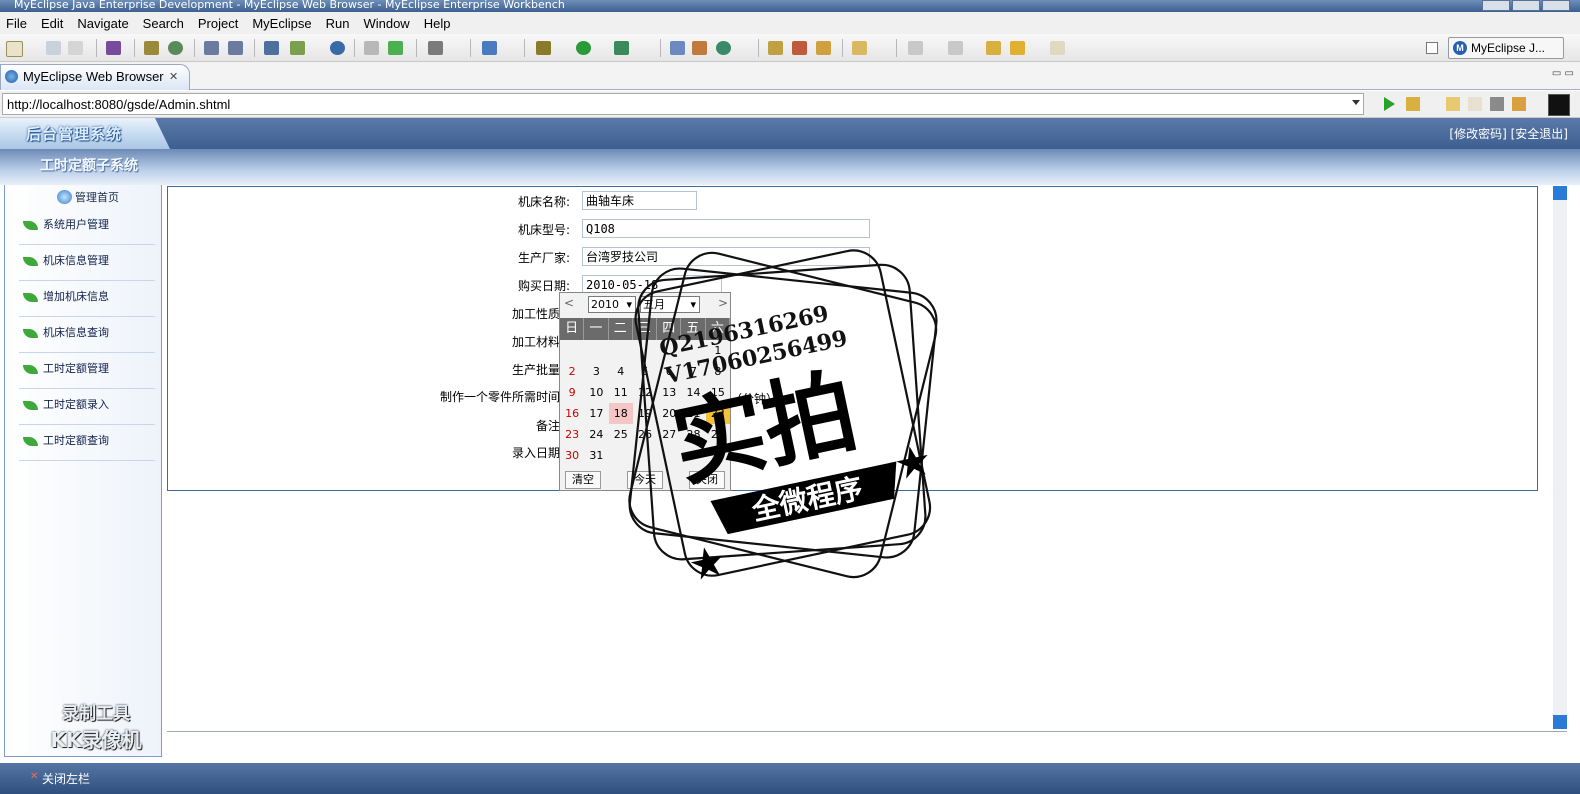  What do you see at coordinates (583, 480) in the screenshot?
I see `clear-date-button: 清空` at bounding box center [583, 480].